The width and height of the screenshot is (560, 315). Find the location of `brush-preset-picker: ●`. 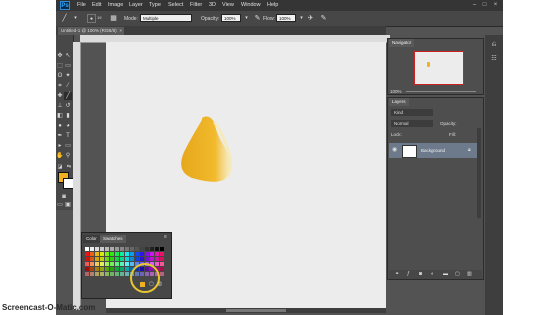

brush-preset-picker: ● is located at coordinates (91, 18).